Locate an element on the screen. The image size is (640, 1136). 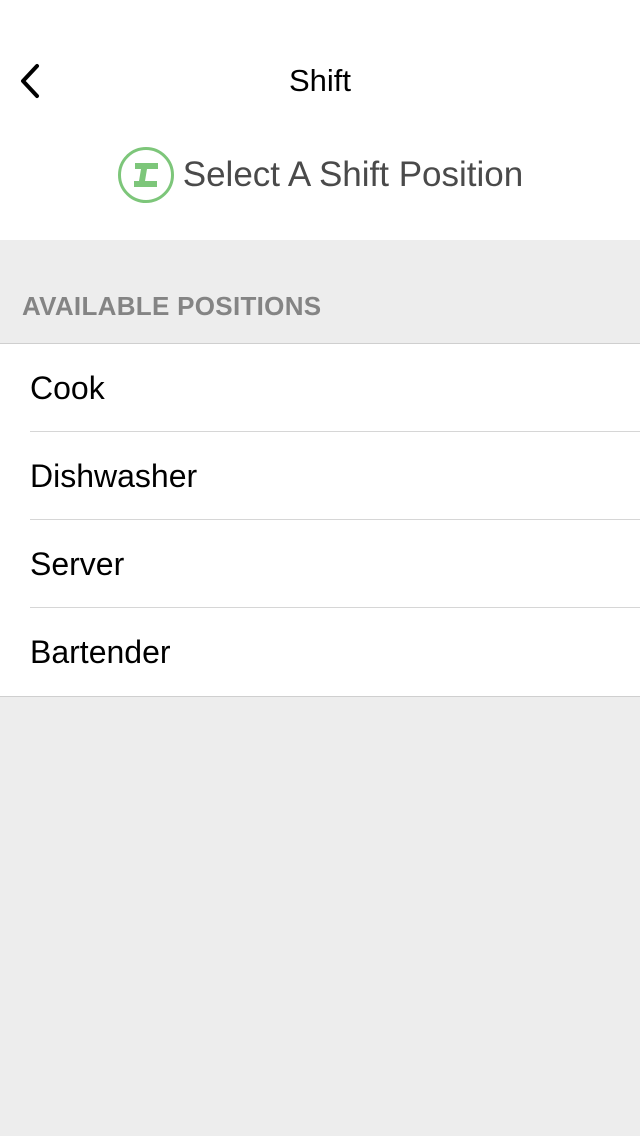
list-item-bartender: Bartender is located at coordinates (320, 652).